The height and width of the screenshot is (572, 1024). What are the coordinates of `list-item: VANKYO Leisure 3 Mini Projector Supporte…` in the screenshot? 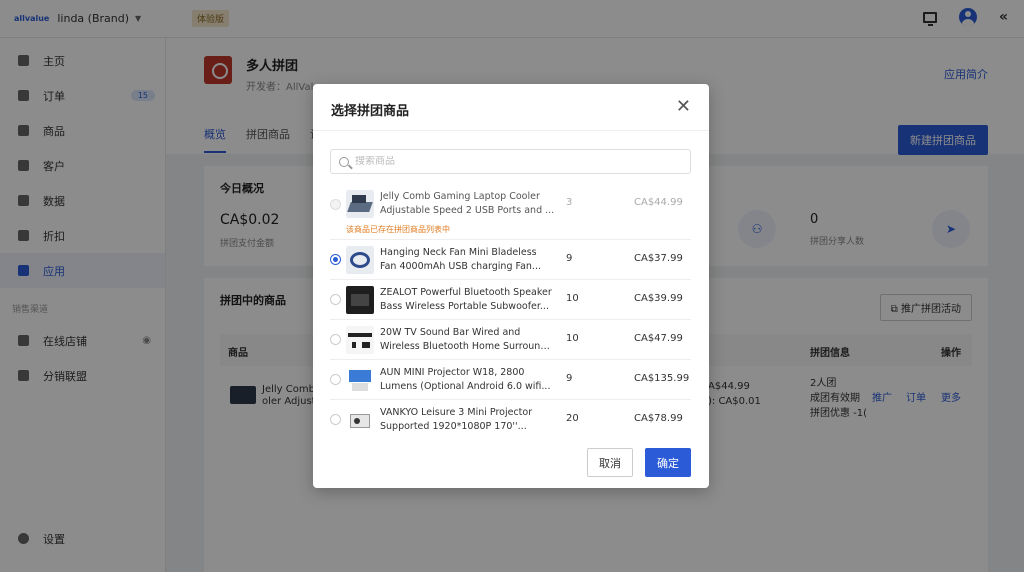 It's located at (510, 418).